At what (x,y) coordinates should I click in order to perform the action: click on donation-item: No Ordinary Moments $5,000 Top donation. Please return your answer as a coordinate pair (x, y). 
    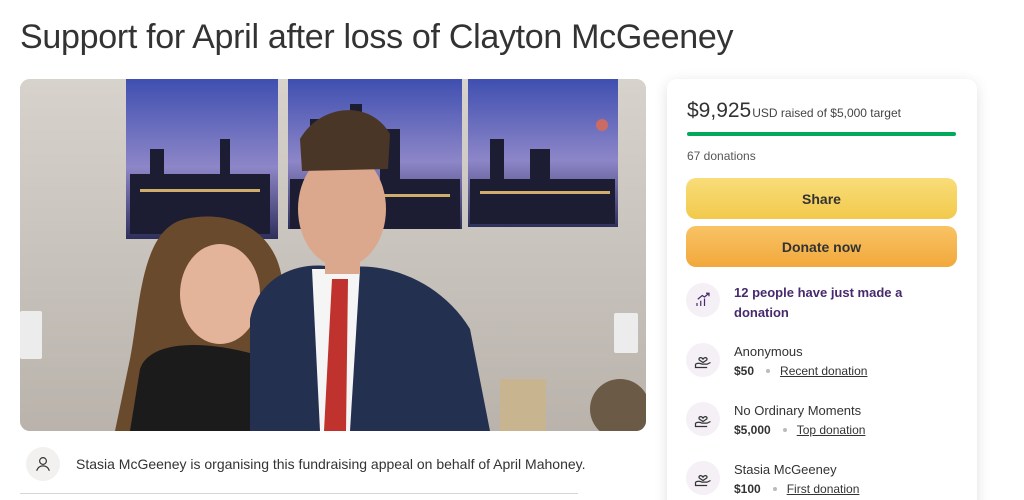
    Looking at the image, I should click on (823, 419).